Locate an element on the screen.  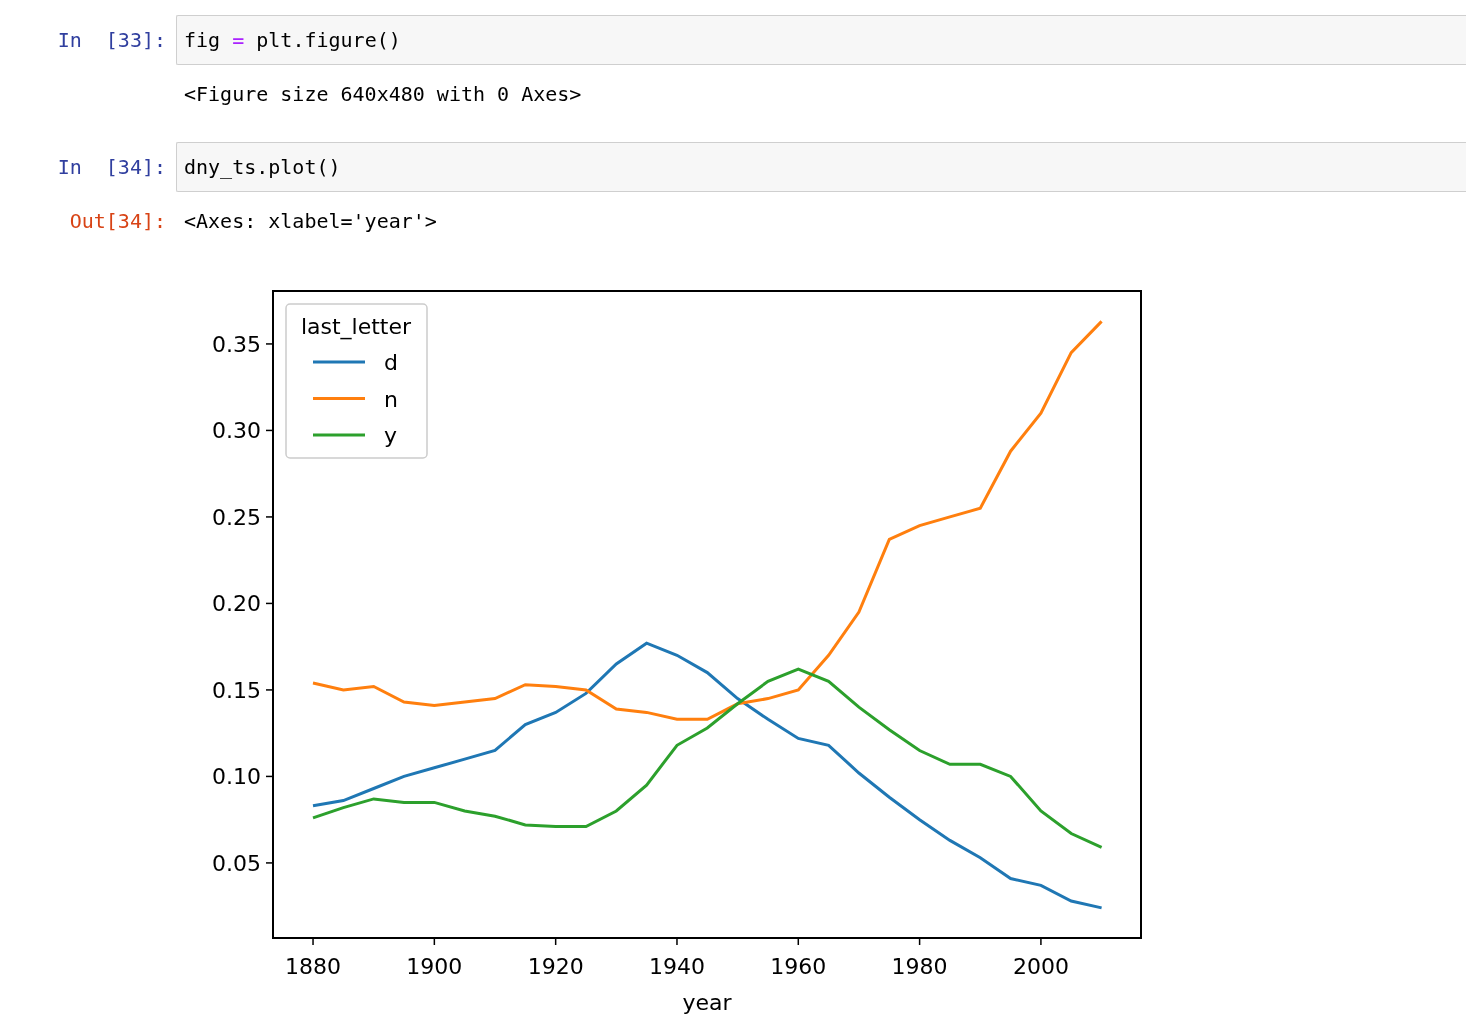
code-input-field: fig = plt.figure() is located at coordinates (821, 40).